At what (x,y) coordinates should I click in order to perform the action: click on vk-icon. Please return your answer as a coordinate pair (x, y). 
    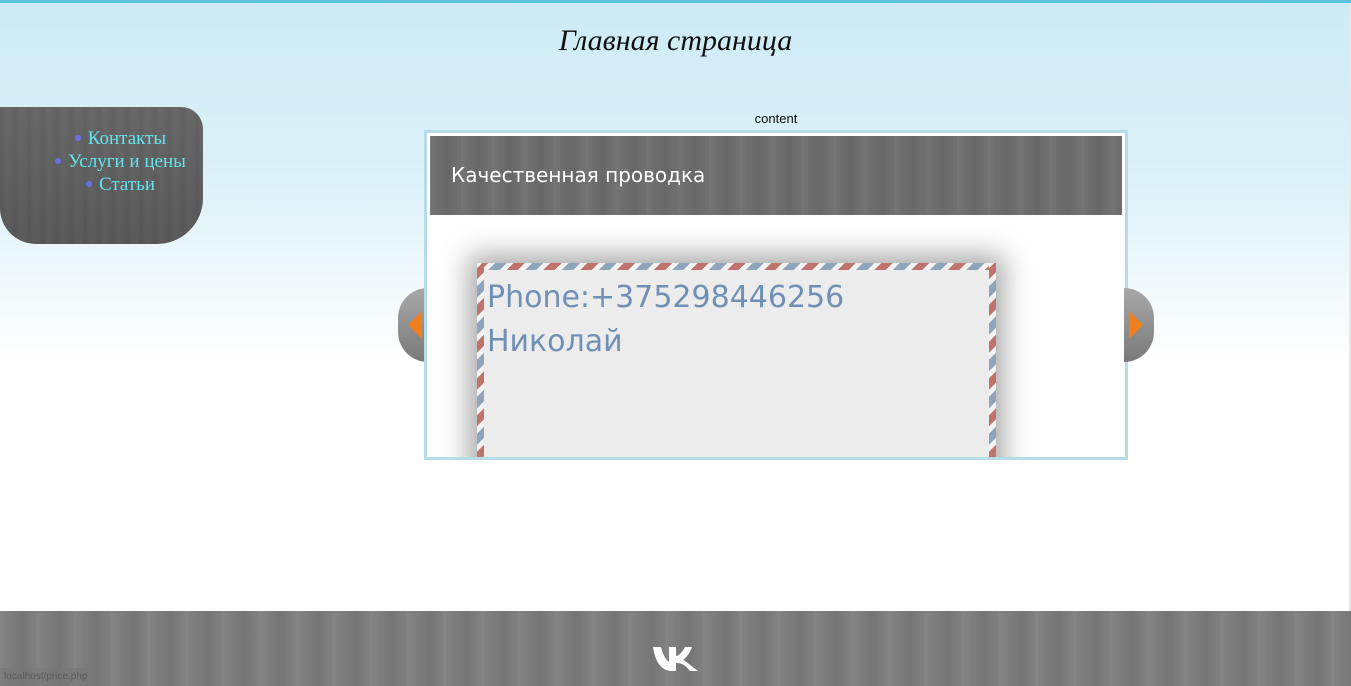
    Looking at the image, I should click on (676, 658).